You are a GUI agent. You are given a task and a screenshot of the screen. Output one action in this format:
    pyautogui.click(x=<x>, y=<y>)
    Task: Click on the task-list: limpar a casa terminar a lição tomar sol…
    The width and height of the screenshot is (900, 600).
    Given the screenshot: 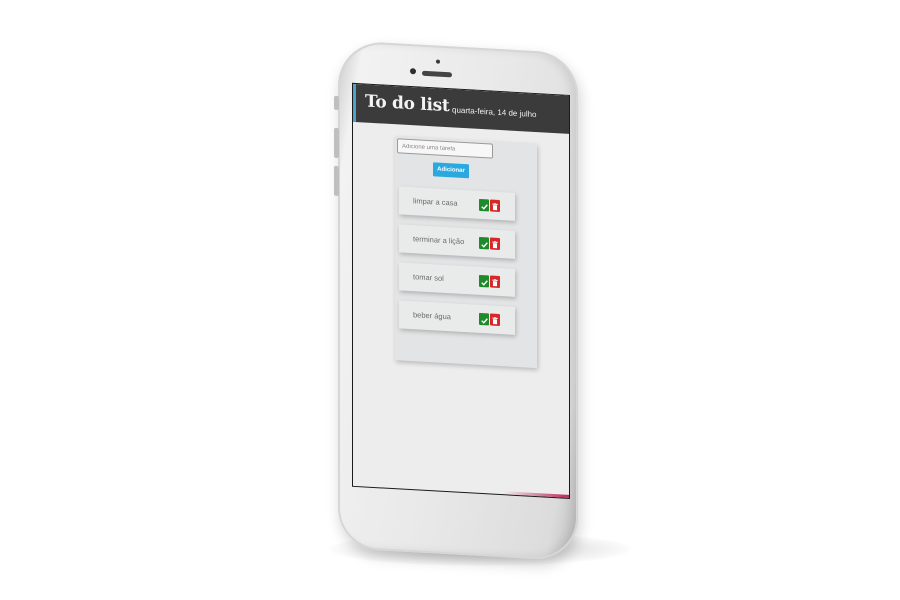 What is the action you would take?
    pyautogui.click(x=457, y=265)
    